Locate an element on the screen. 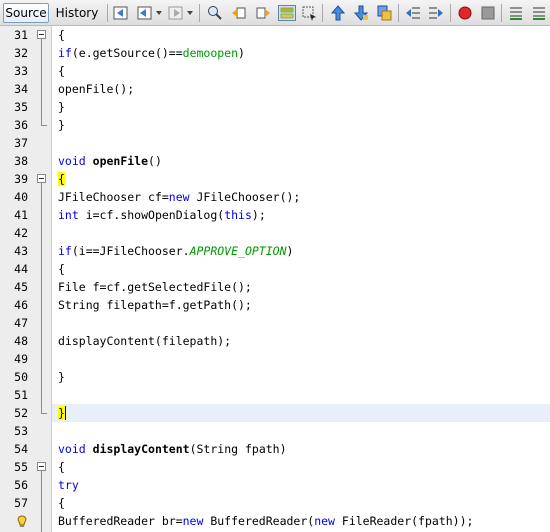 Image resolution: width=550 pixels, height=532 pixels. code-line-current: 52 } is located at coordinates (275, 413).